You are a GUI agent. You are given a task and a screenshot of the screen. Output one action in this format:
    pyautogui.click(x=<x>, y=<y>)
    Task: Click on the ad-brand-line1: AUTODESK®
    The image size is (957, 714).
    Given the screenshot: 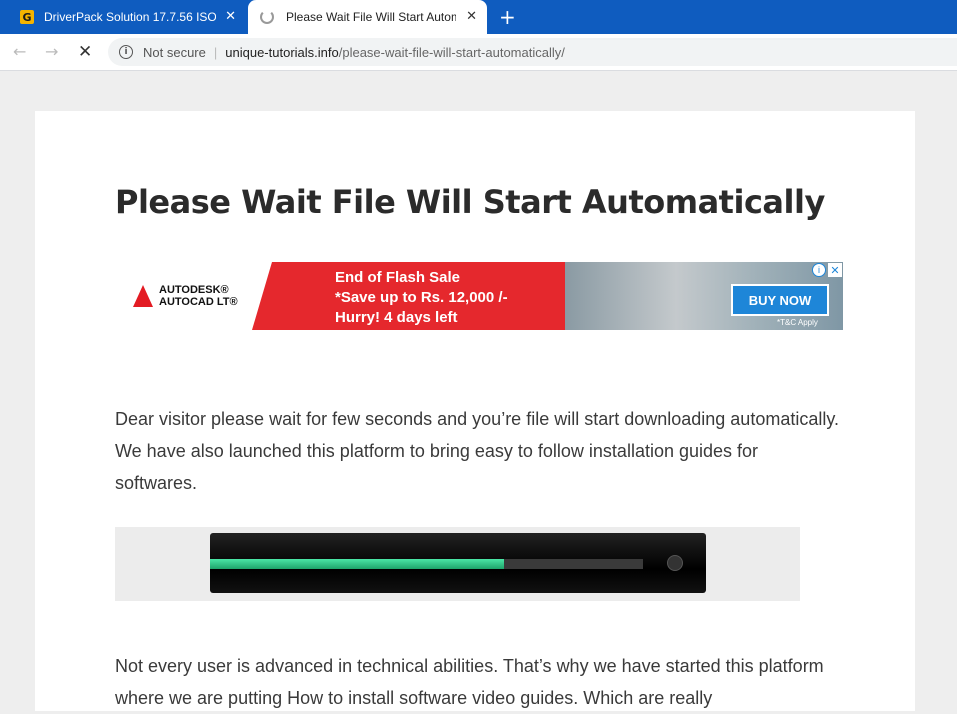 What is the action you would take?
    pyautogui.click(x=194, y=290)
    